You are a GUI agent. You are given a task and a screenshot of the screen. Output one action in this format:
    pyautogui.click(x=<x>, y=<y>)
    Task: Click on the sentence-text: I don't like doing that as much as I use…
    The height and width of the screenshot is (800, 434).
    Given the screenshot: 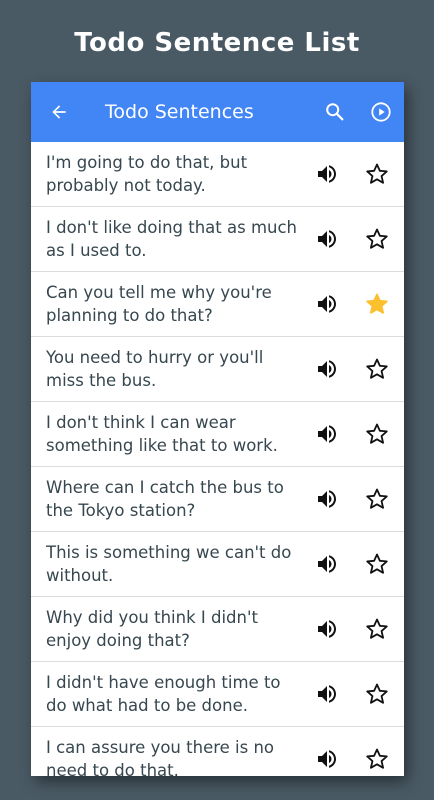 What is the action you would take?
    pyautogui.click(x=172, y=239)
    